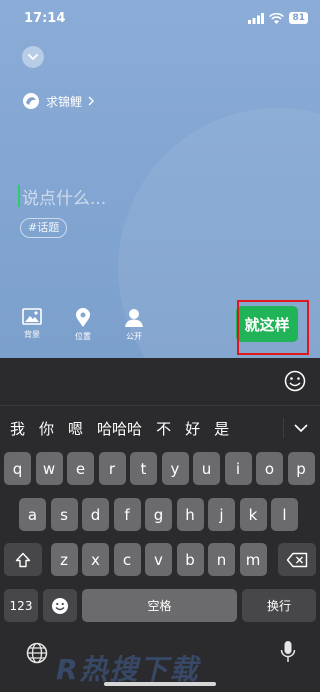 The width and height of the screenshot is (320, 692). I want to click on candidate-divider, so click(283, 428).